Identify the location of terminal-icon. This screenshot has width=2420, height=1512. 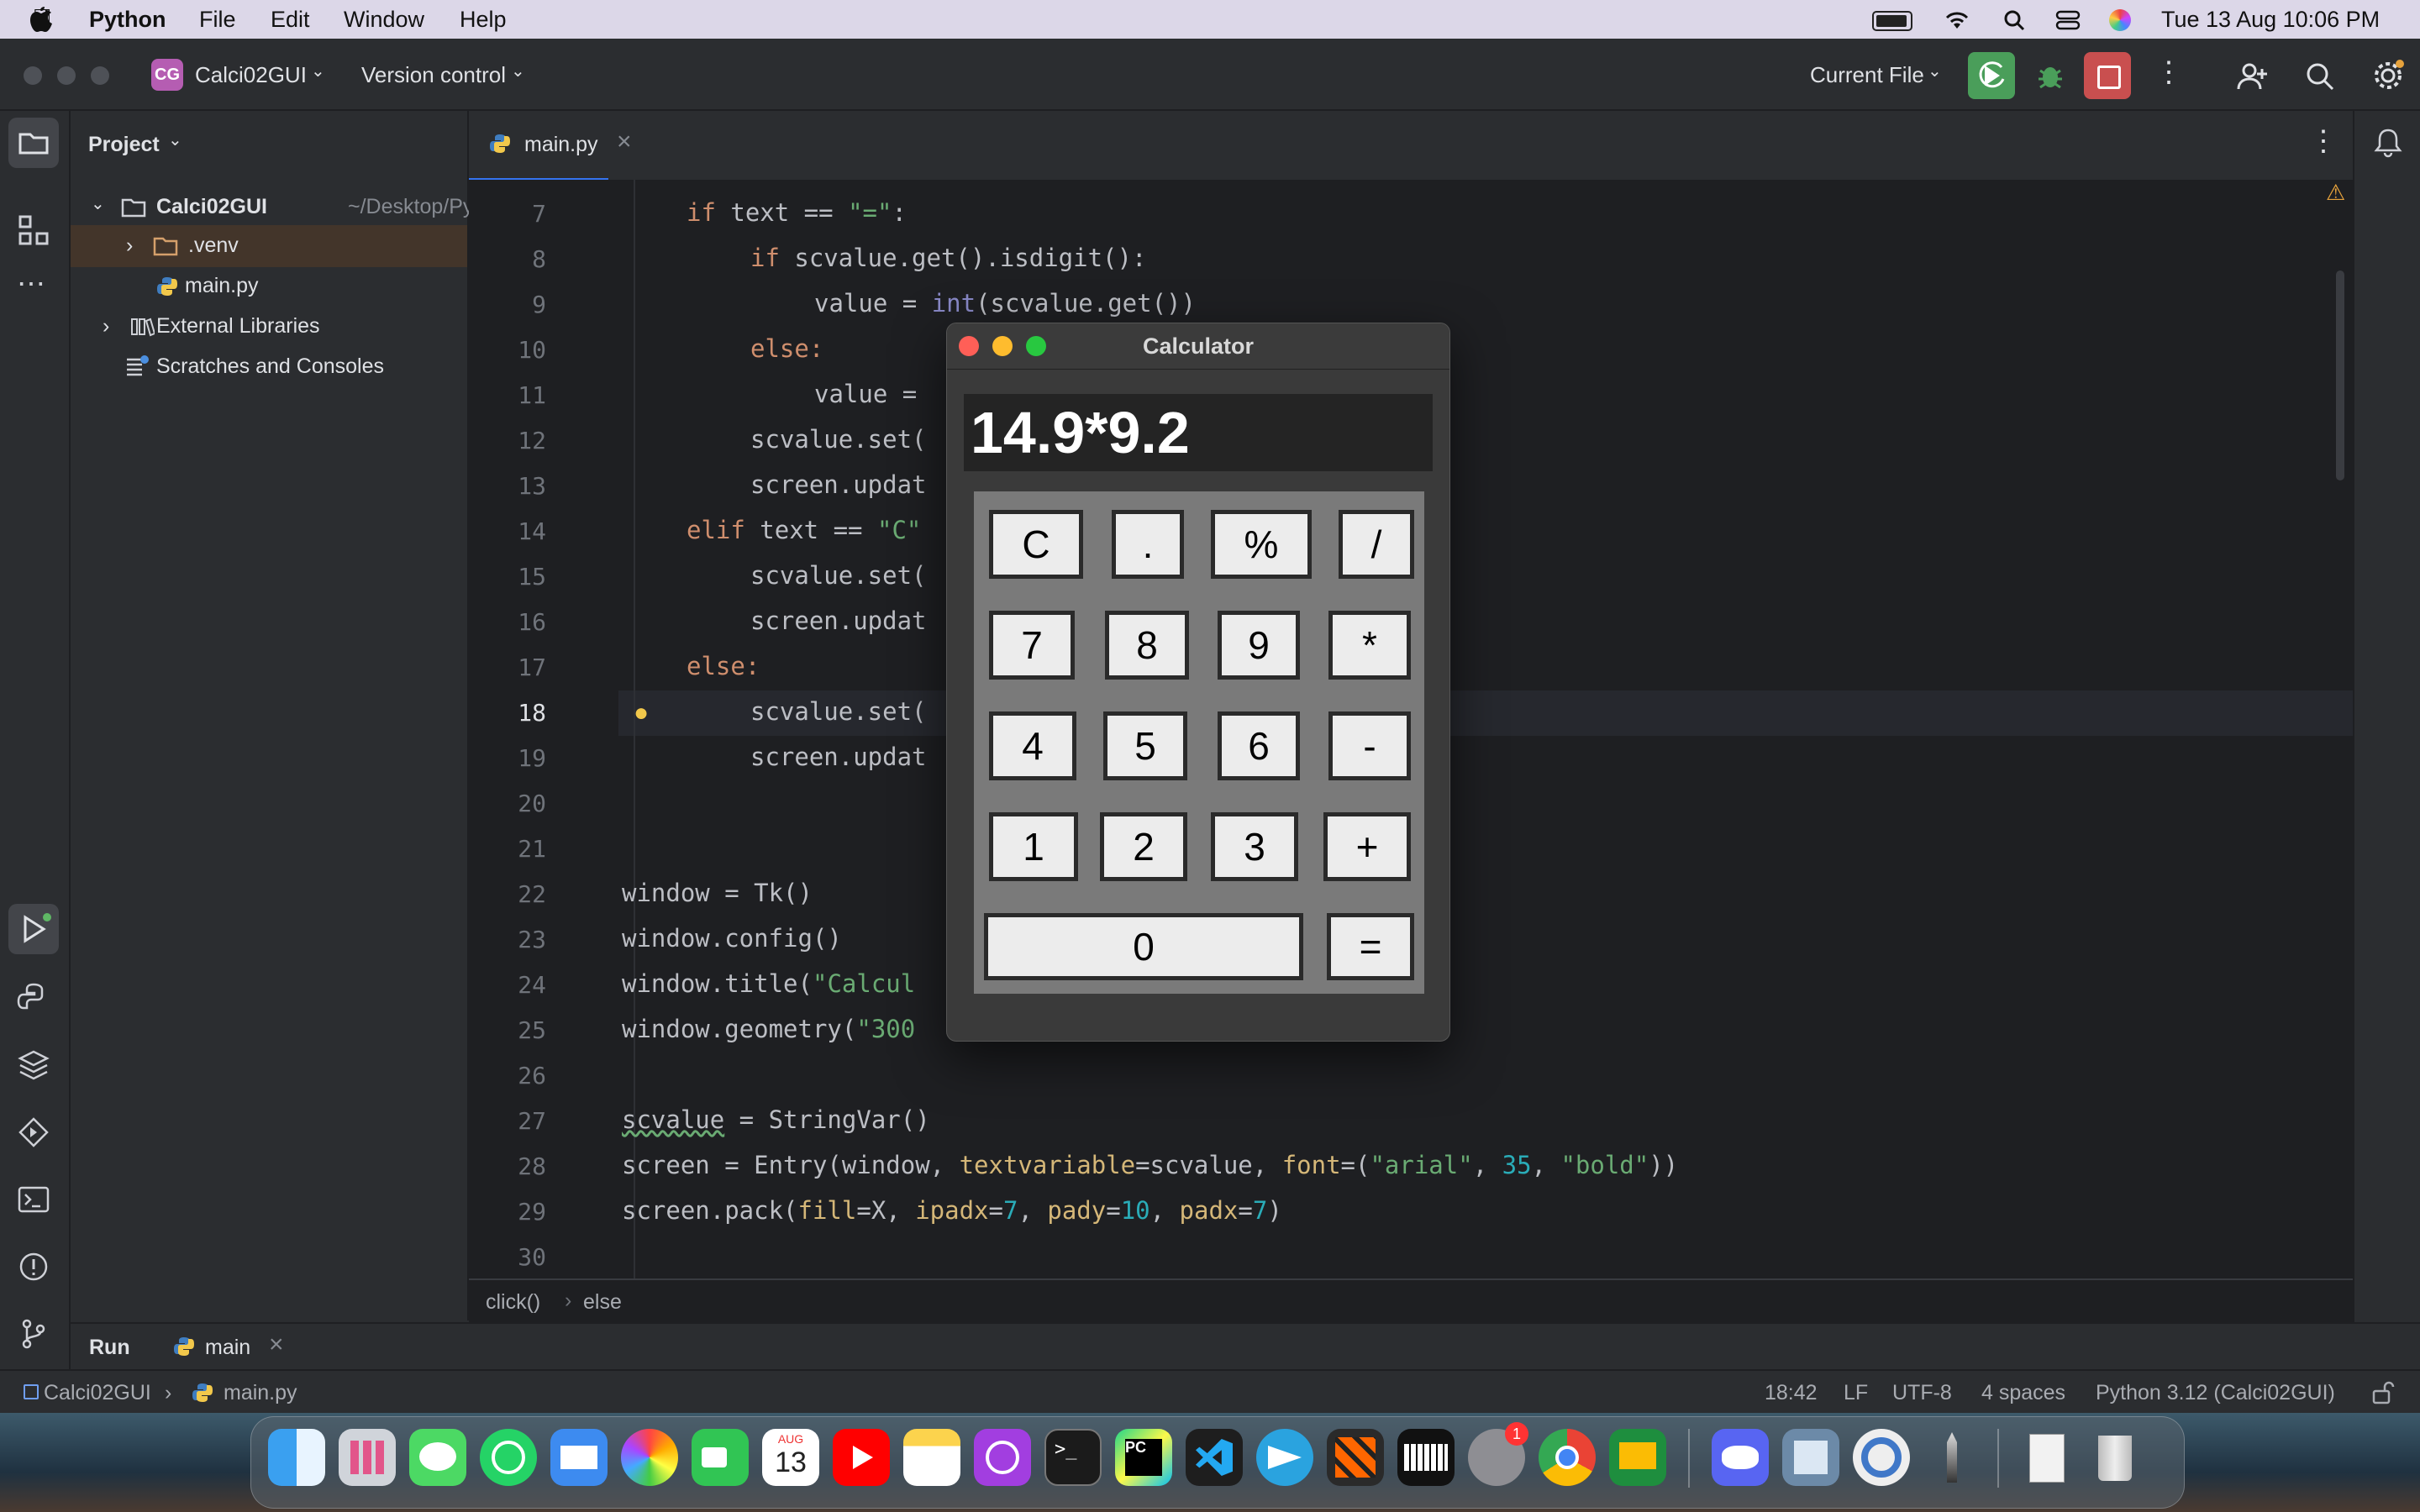
(34, 1199).